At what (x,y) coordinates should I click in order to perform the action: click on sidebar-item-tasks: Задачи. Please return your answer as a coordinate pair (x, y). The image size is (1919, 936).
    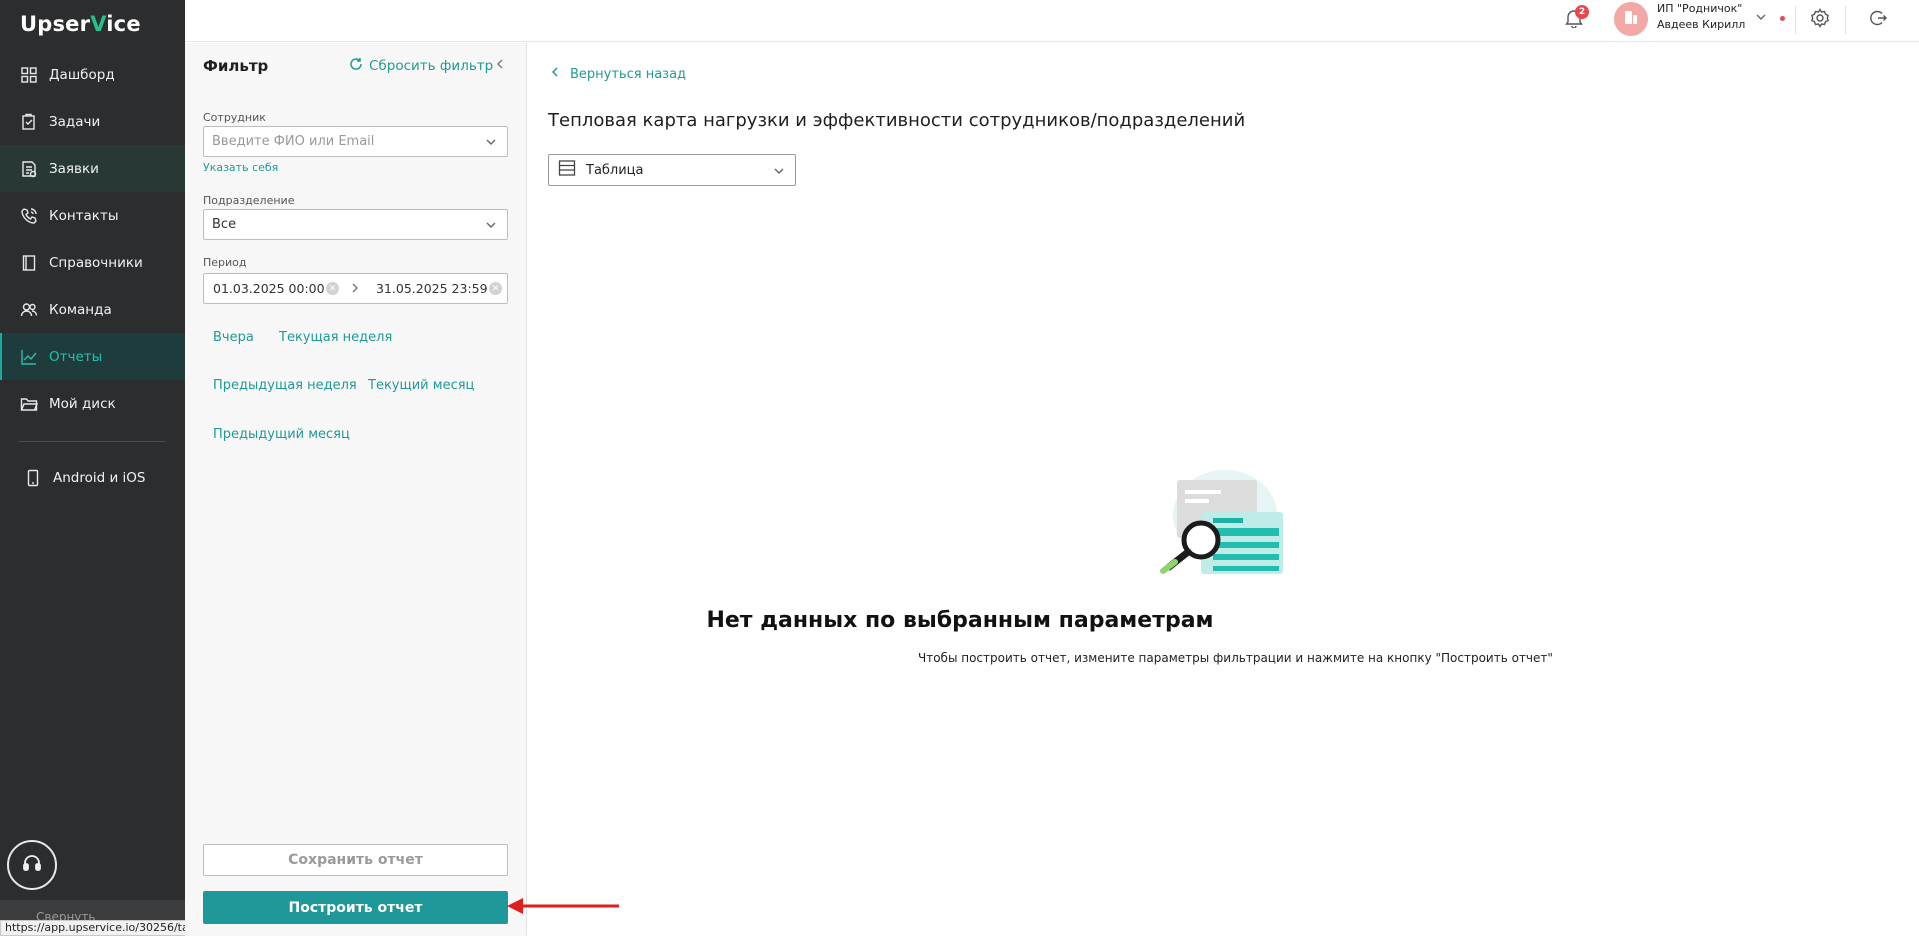
    Looking at the image, I should click on (92, 121).